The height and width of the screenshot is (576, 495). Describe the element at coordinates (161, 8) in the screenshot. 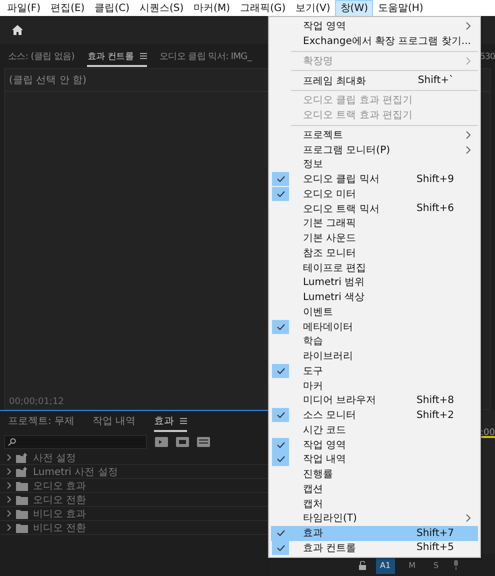

I see `menu-bar-item: 시퀀스(S)` at that location.